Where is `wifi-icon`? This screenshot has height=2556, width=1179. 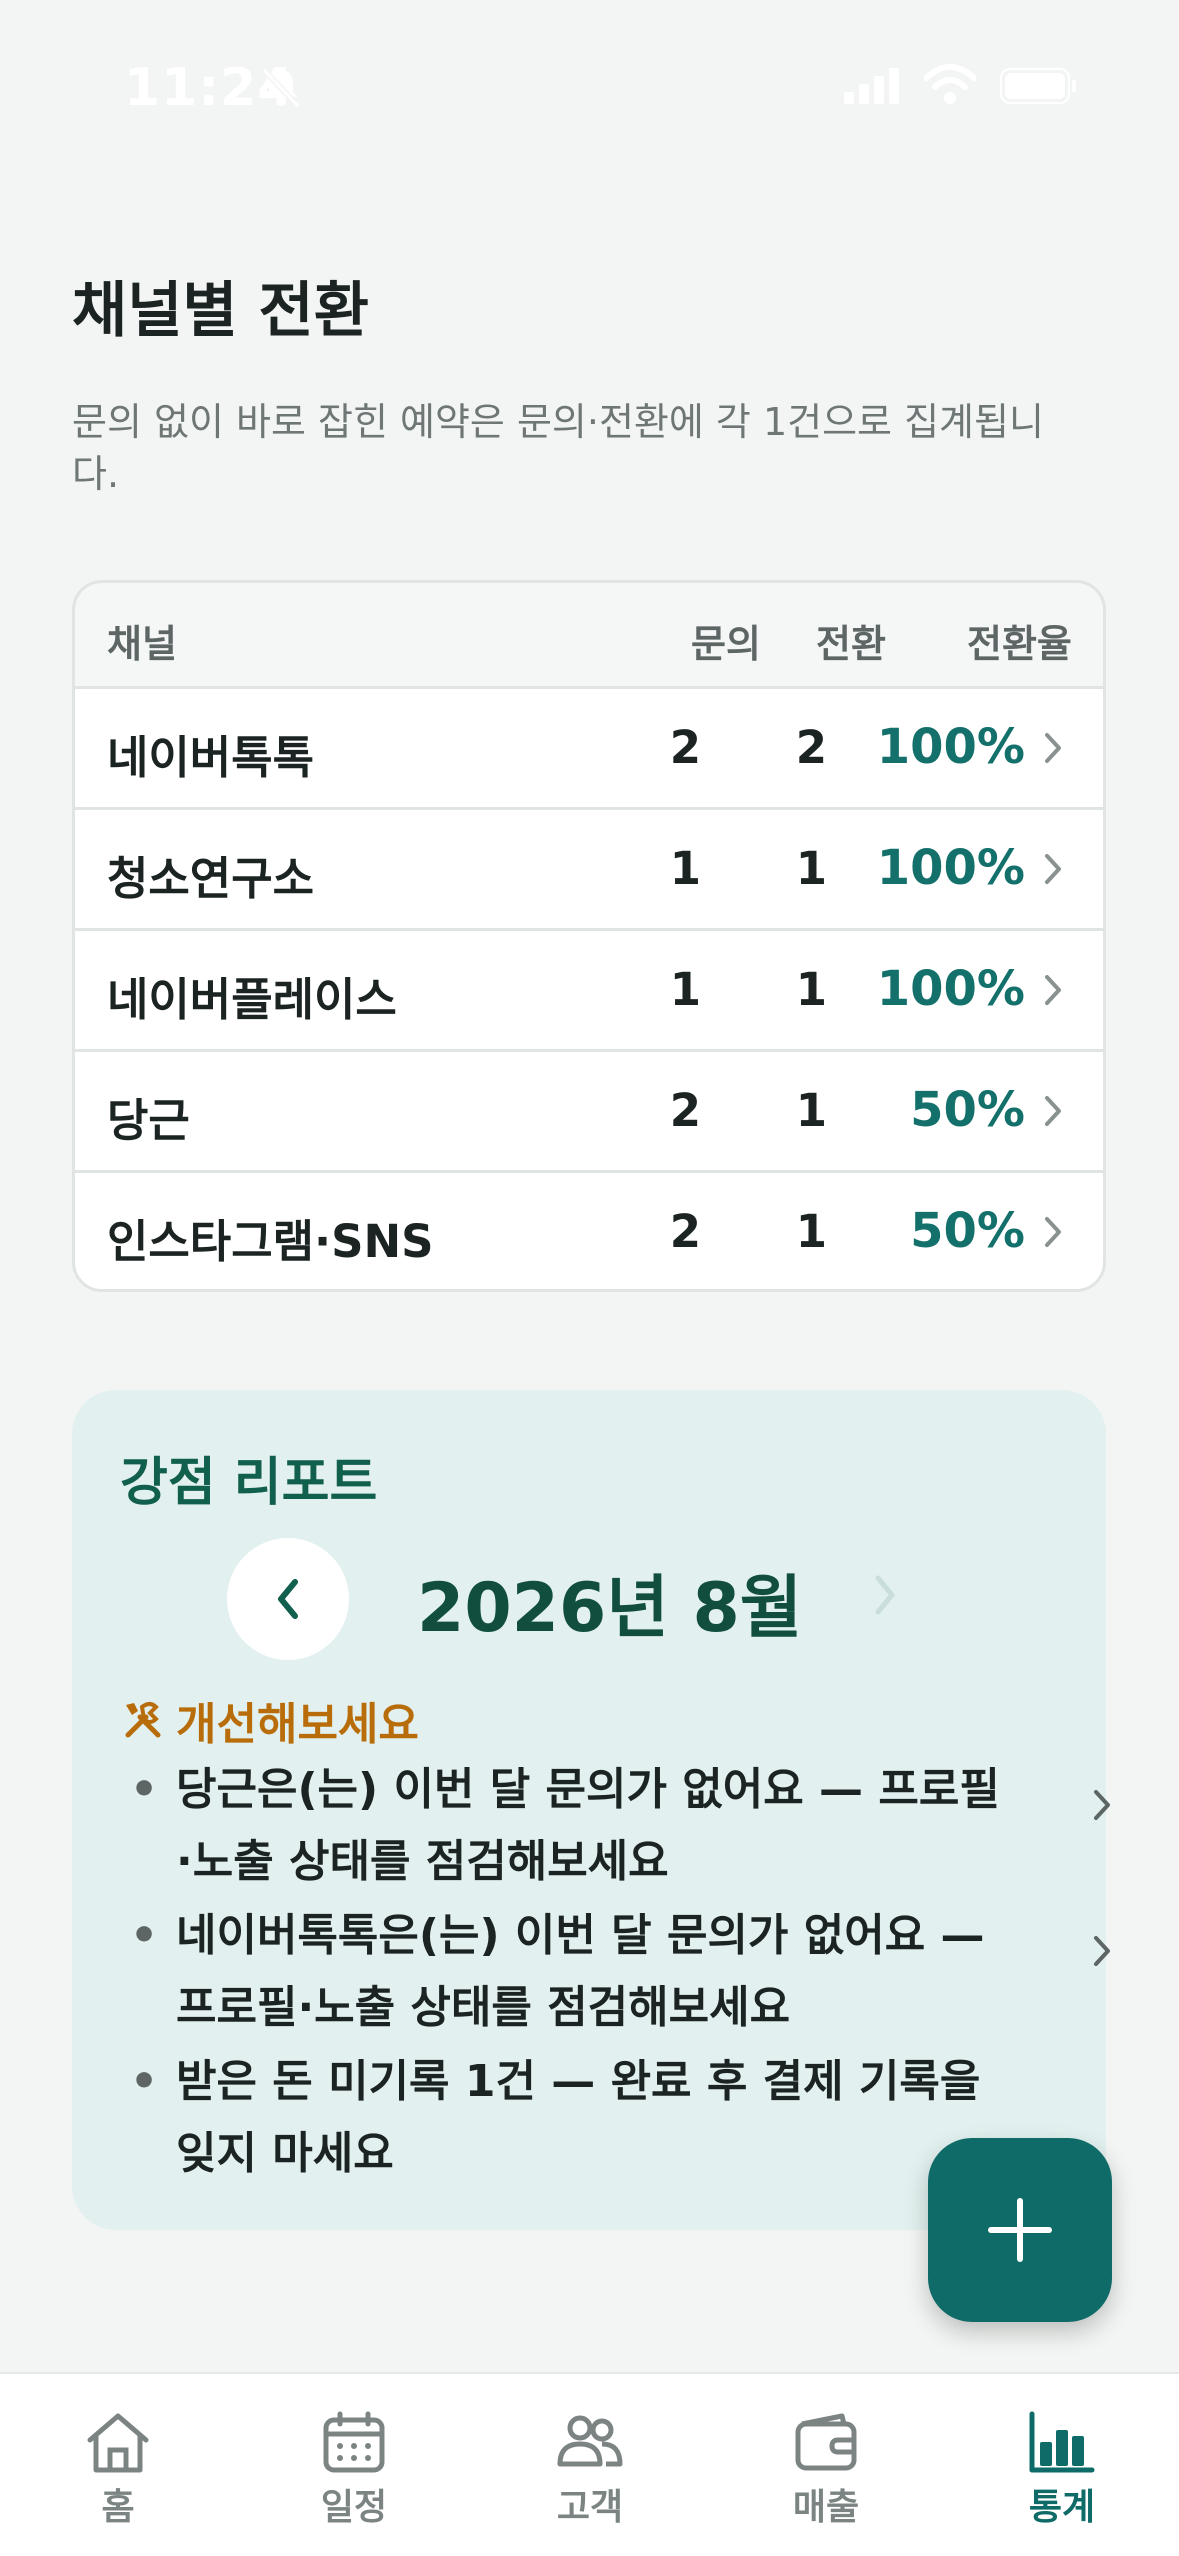
wifi-icon is located at coordinates (950, 87).